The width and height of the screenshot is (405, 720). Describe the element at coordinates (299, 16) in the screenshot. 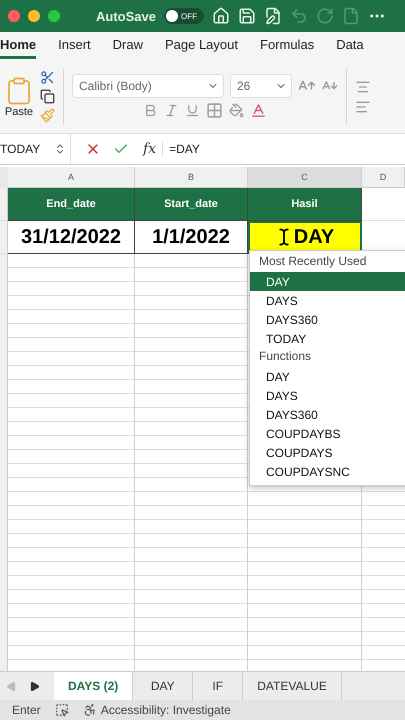

I see `undo-icon` at that location.